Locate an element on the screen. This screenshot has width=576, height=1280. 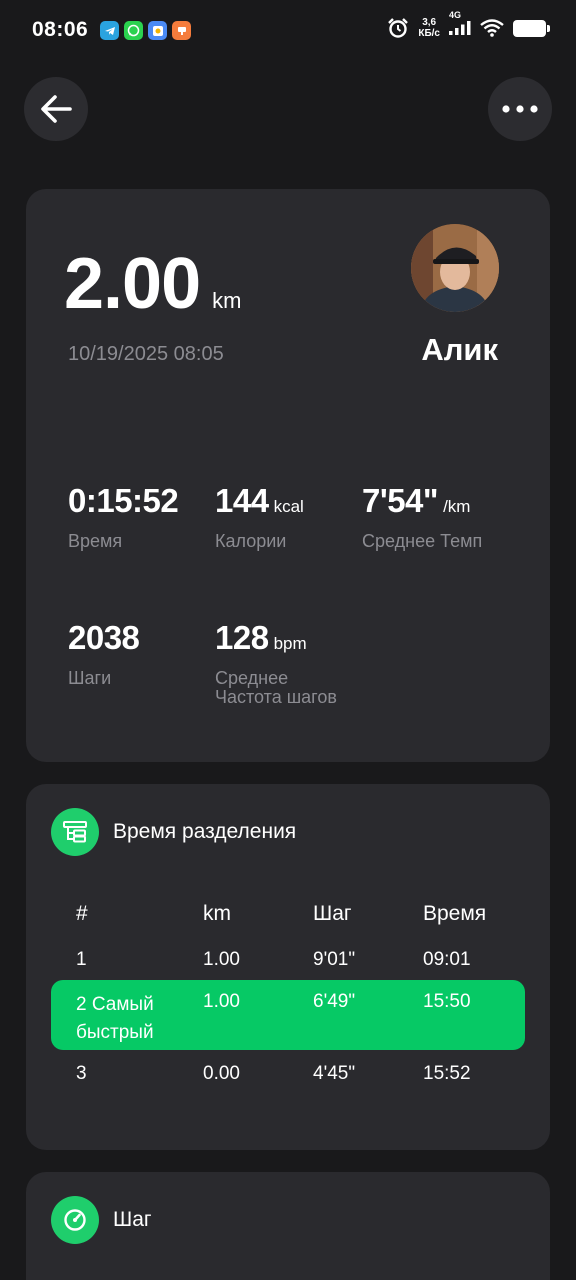
stat-calories-unit: kcal is located at coordinates (288, 506).